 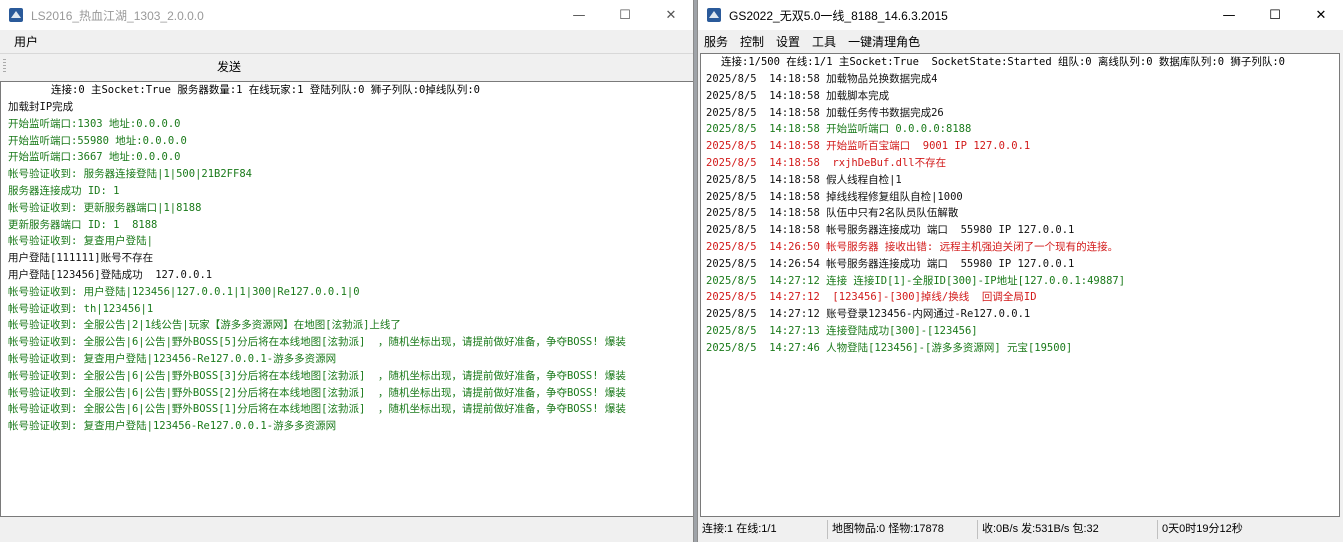 I want to click on menu-bar: 服务 控制 设置 工具 一键清理角色, so click(x=1020, y=41).